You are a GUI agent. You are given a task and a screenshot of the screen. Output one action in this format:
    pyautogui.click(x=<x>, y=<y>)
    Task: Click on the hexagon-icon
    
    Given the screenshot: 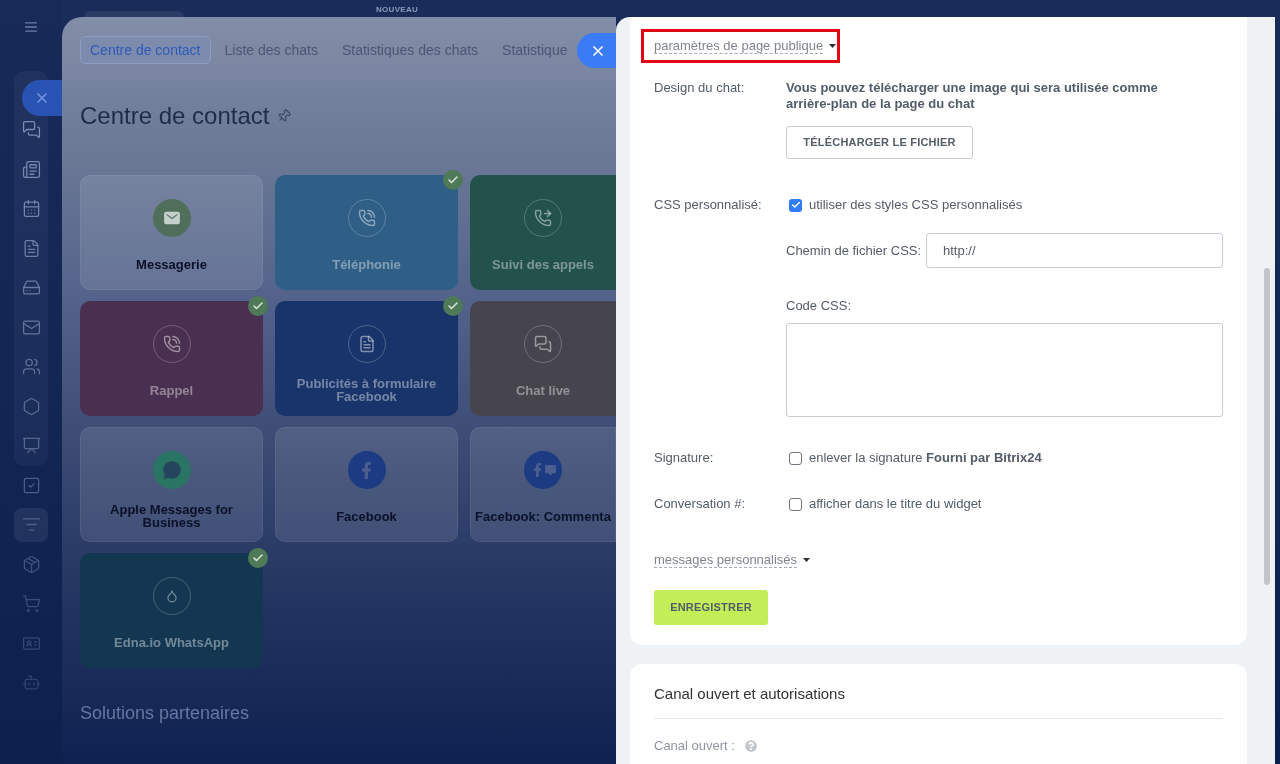 What is the action you would take?
    pyautogui.click(x=31, y=406)
    